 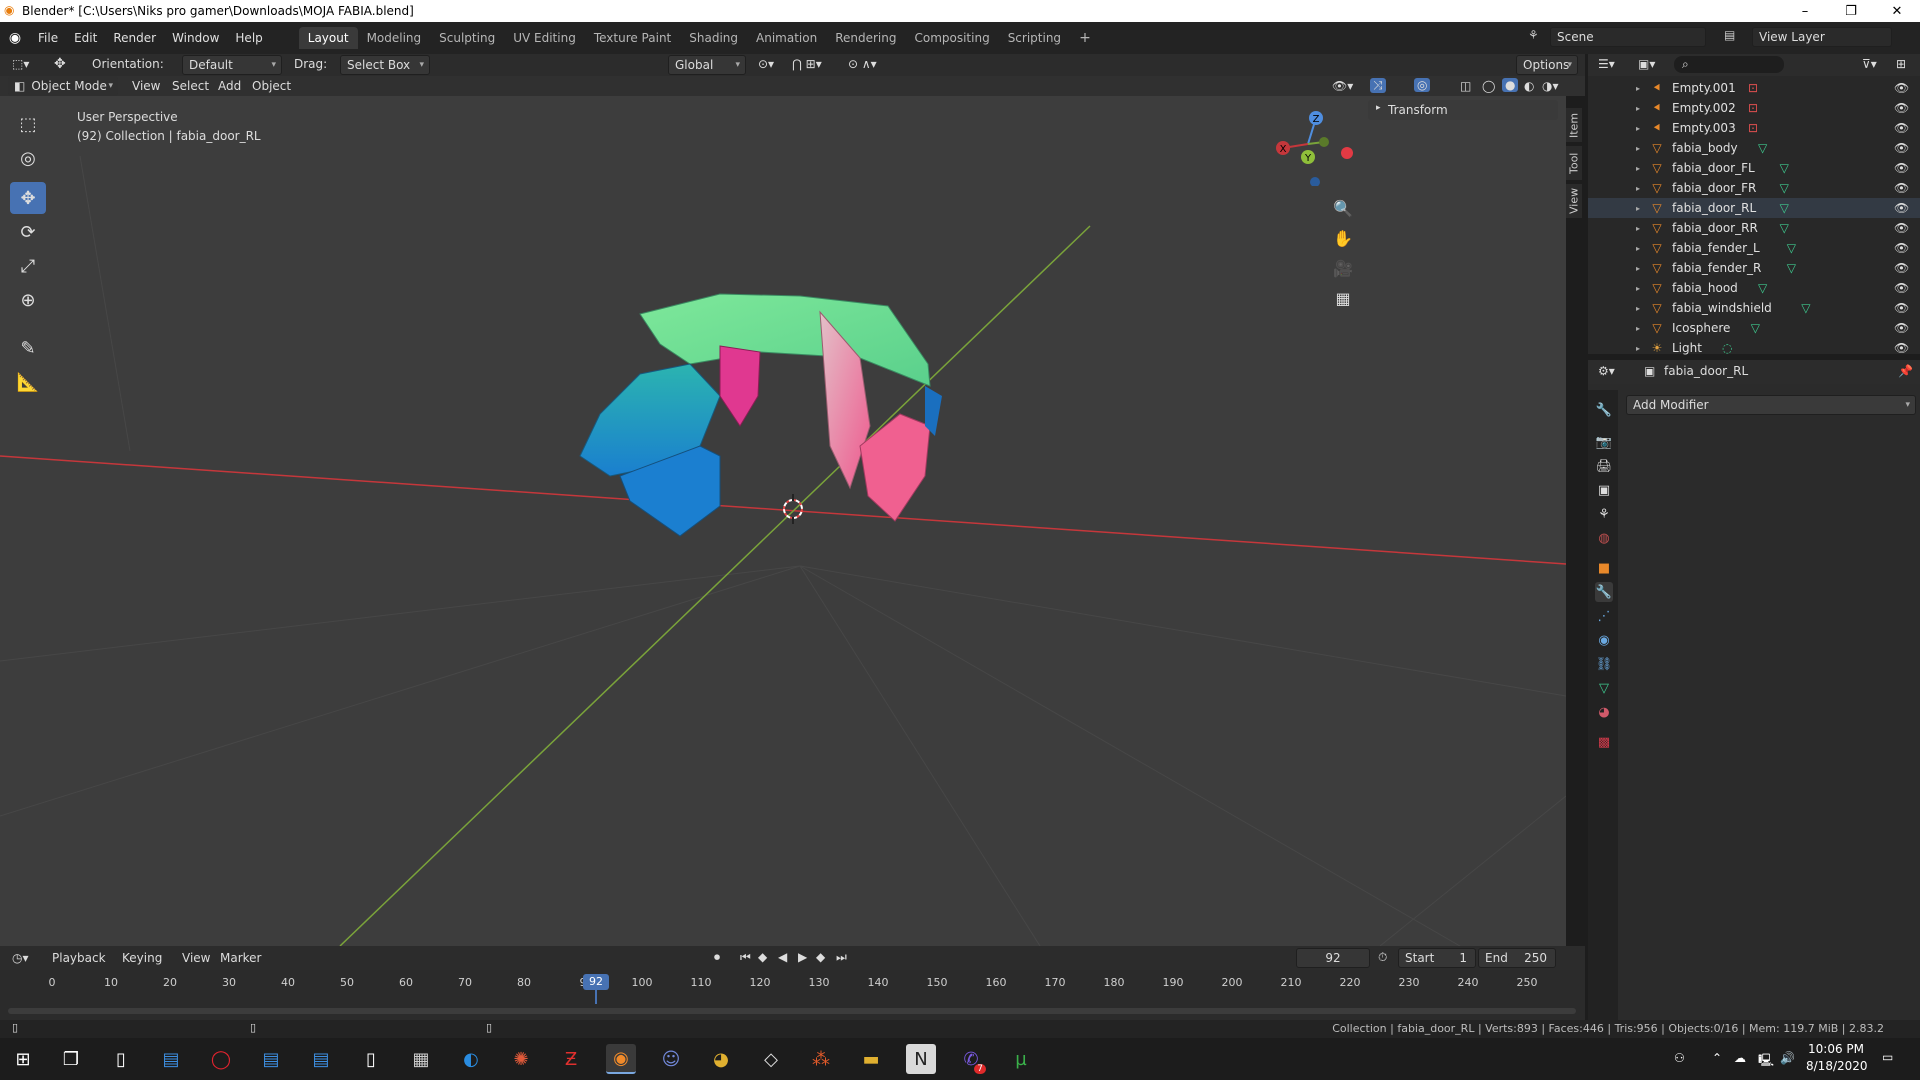 I want to click on light-data-icon: ◌, so click(x=1727, y=348).